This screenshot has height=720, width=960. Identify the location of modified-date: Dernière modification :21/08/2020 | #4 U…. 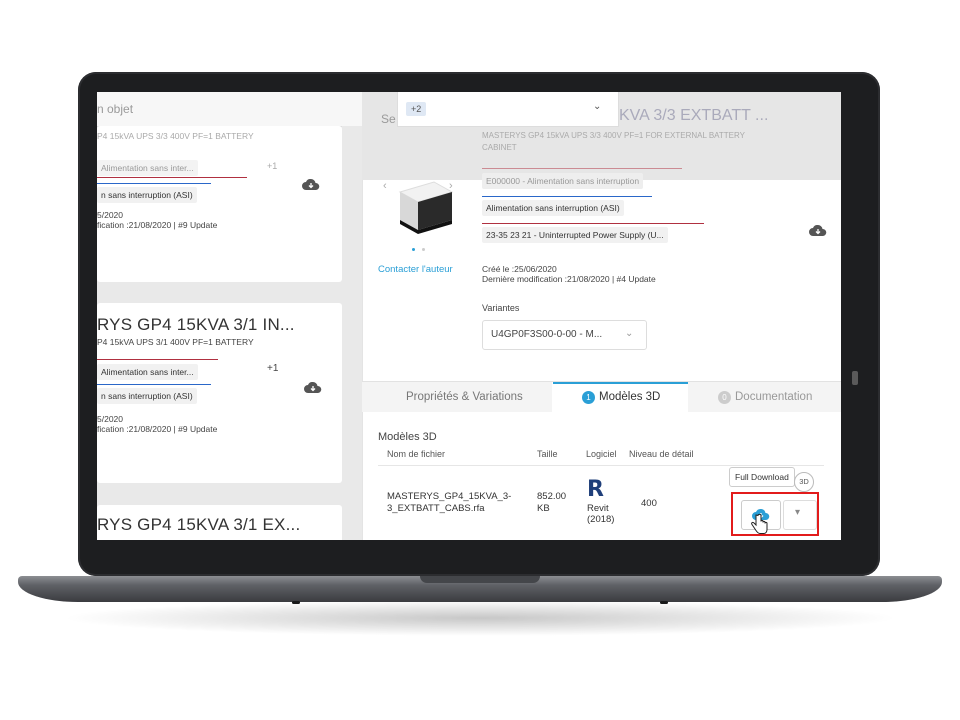
(569, 279).